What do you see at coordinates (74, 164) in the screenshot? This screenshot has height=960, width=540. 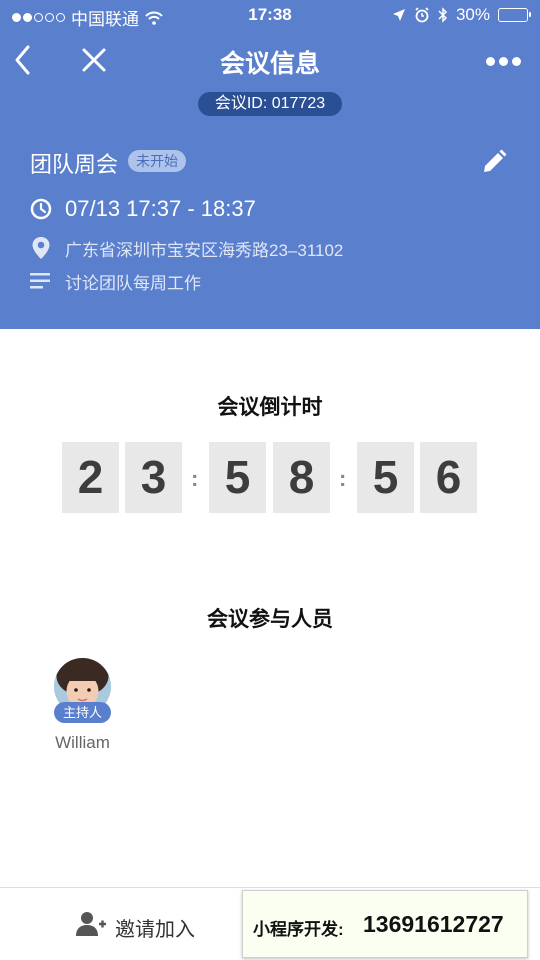 I see `meeting-title: 团队周会` at bounding box center [74, 164].